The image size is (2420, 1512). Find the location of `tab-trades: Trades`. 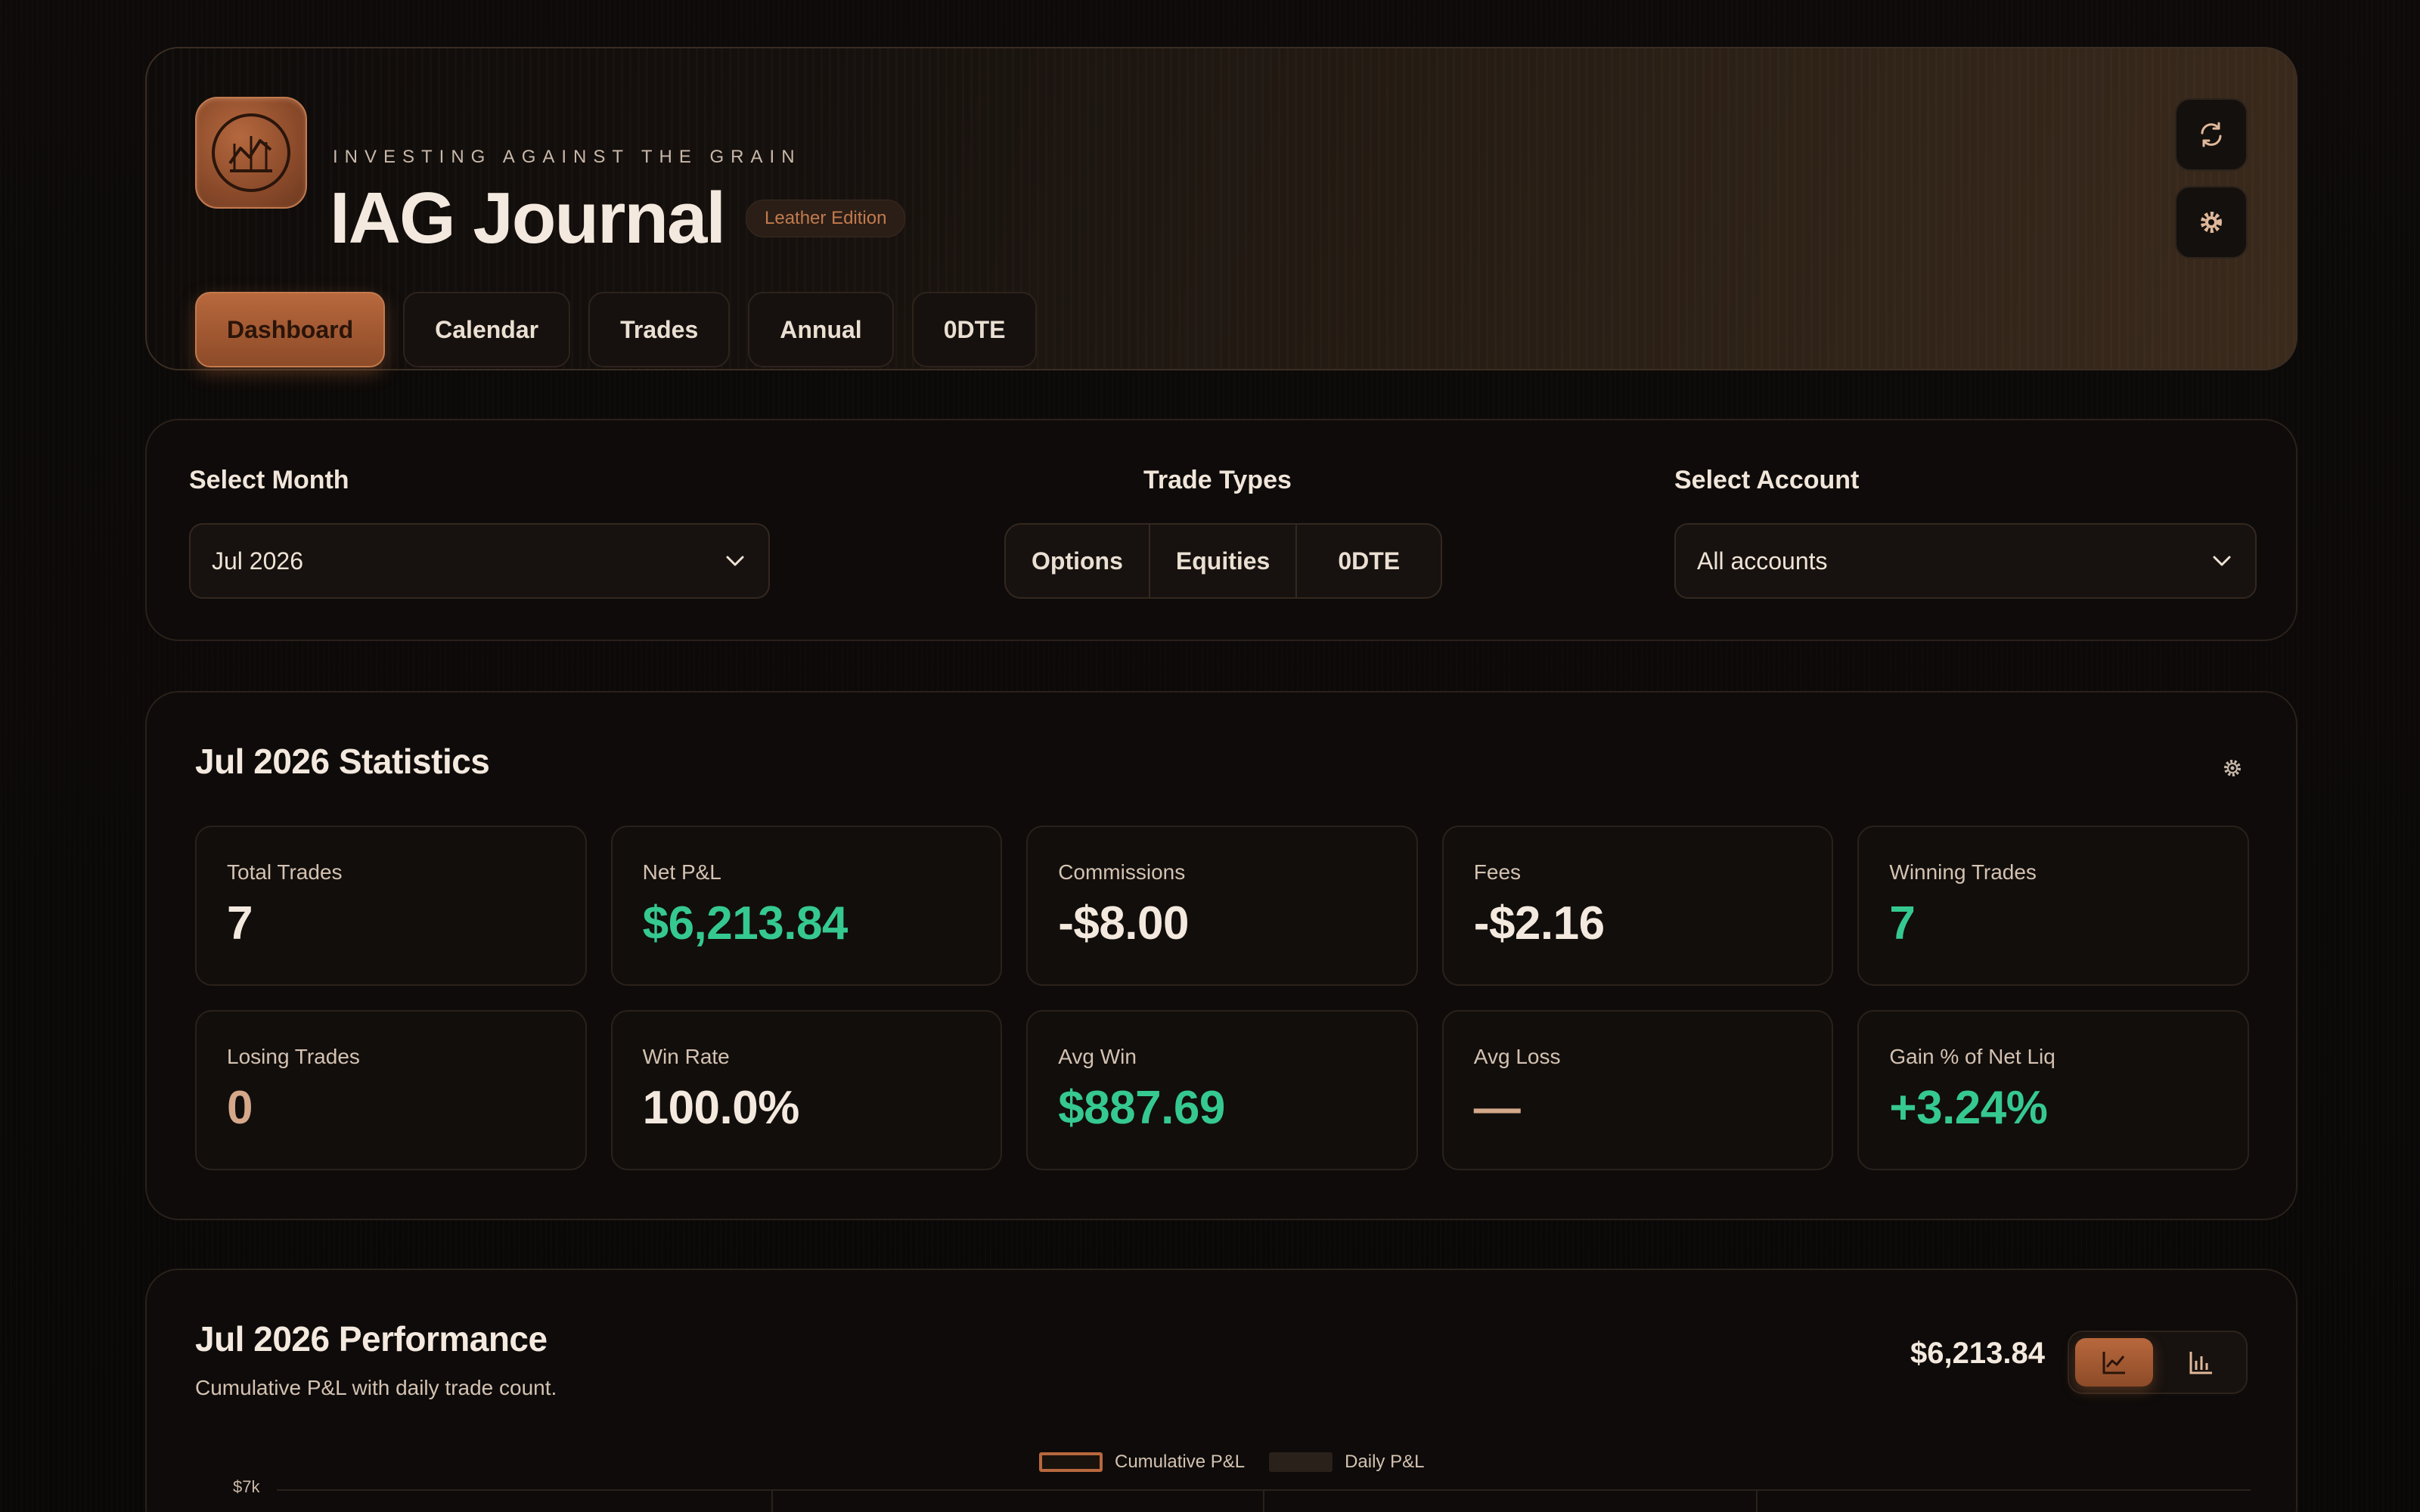

tab-trades: Trades is located at coordinates (659, 329).